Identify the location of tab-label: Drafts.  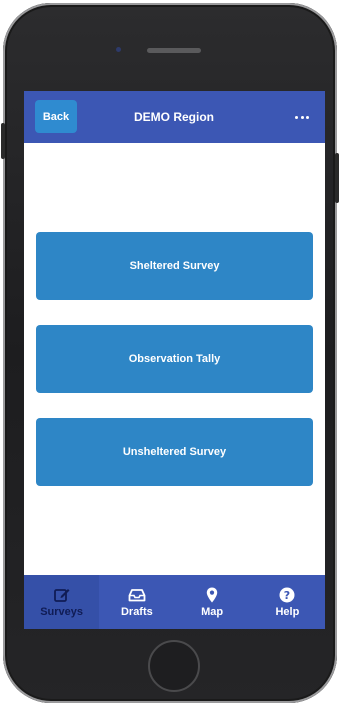
(136, 612).